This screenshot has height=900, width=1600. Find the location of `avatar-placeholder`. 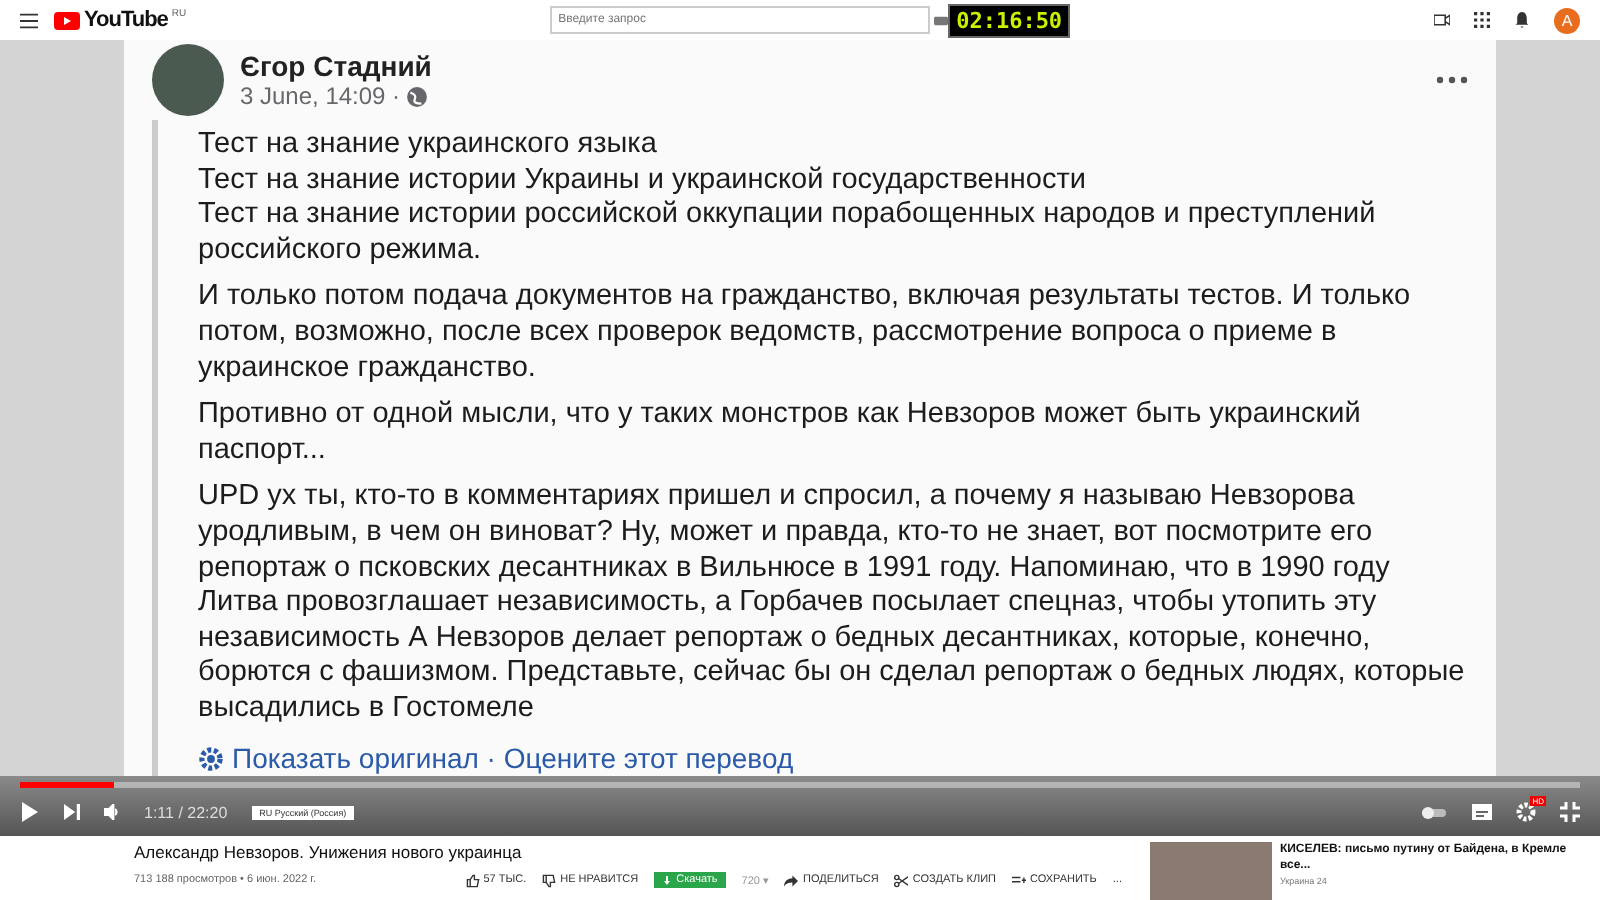

avatar-placeholder is located at coordinates (188, 80).